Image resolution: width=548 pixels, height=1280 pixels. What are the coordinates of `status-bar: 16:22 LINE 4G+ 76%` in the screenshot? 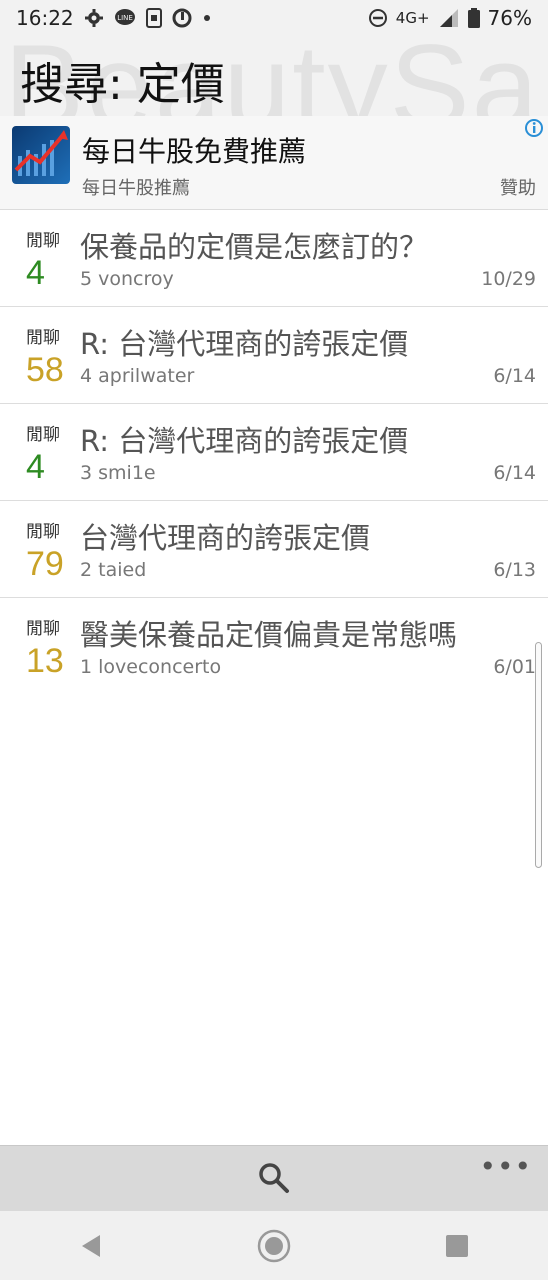 It's located at (274, 18).